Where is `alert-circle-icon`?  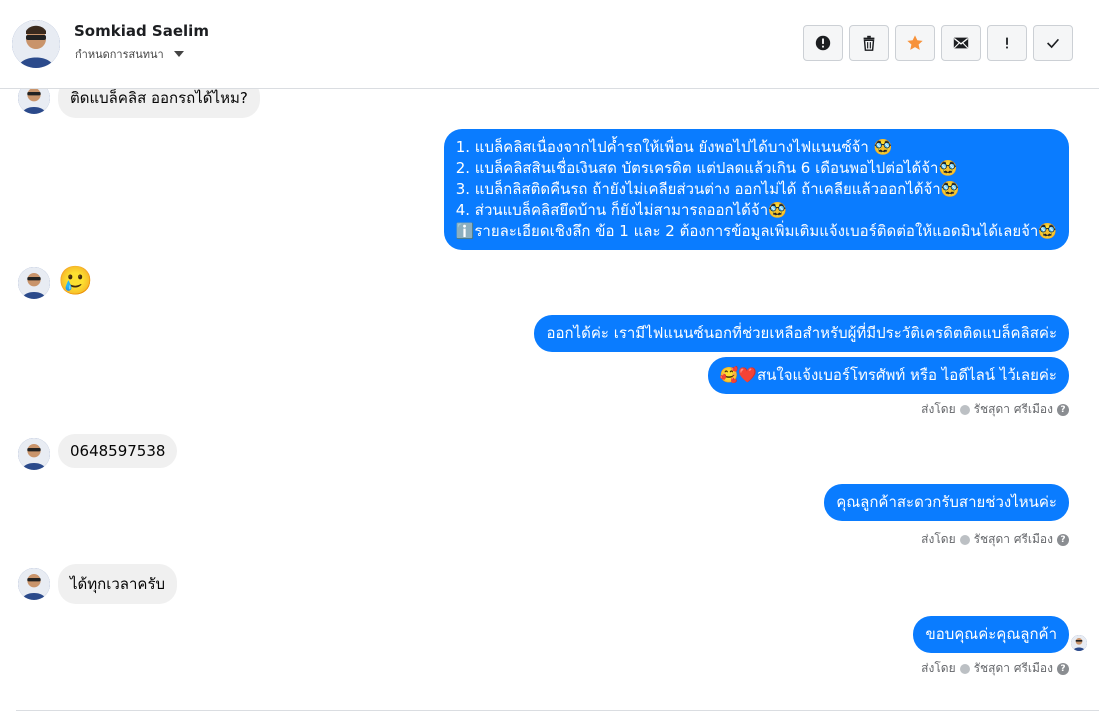 alert-circle-icon is located at coordinates (823, 43).